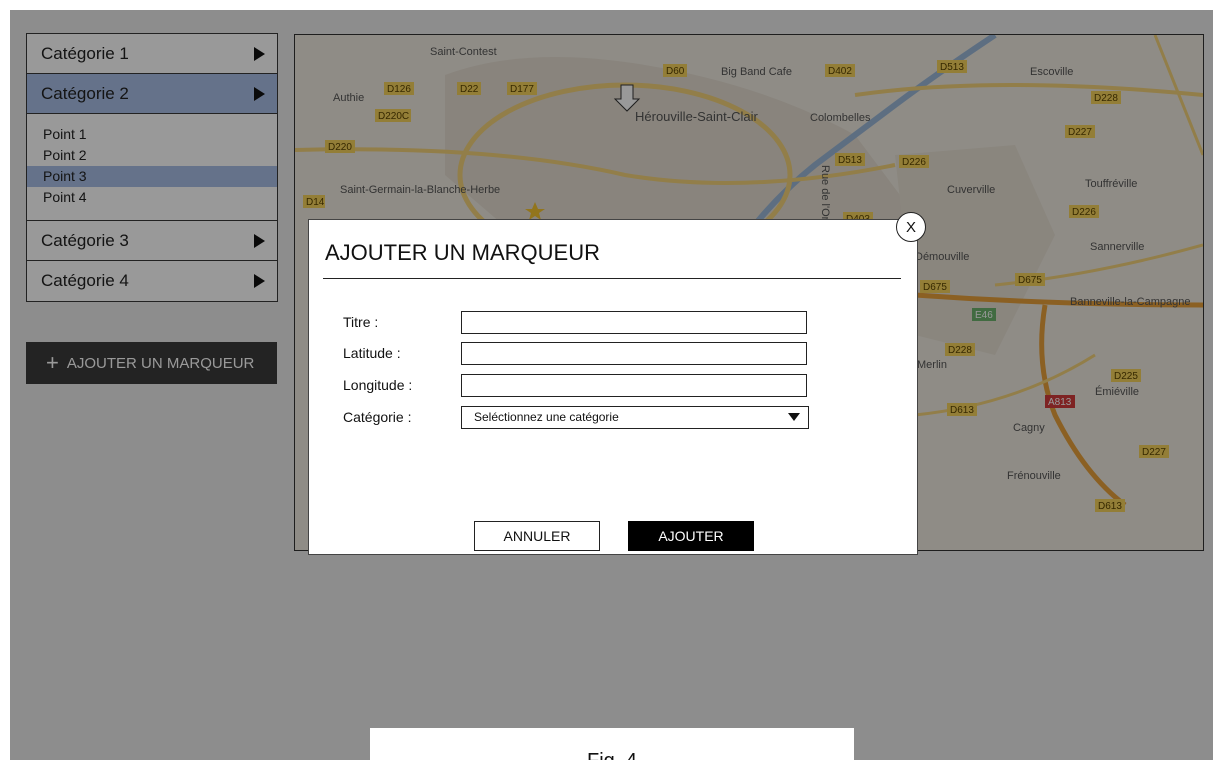 Image resolution: width=1213 pixels, height=760 pixels. What do you see at coordinates (634, 385) in the screenshot?
I see `longitude-input` at bounding box center [634, 385].